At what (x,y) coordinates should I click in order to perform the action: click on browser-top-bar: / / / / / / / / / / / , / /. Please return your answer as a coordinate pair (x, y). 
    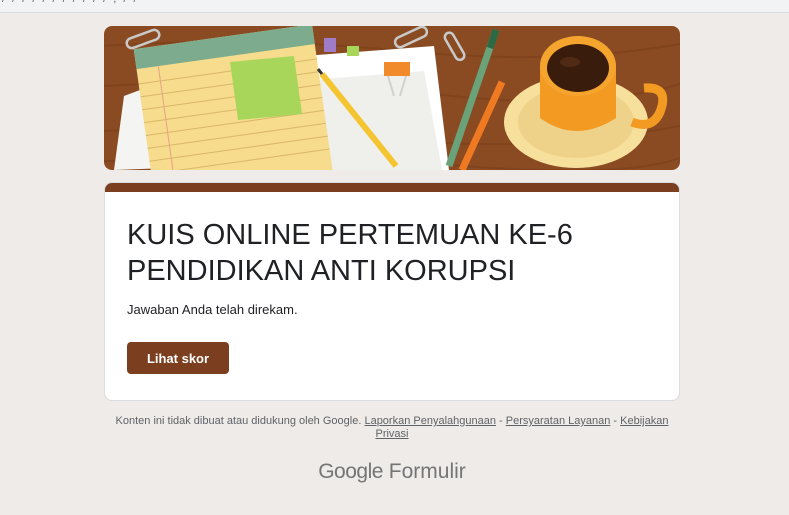
    Looking at the image, I should click on (394, 6).